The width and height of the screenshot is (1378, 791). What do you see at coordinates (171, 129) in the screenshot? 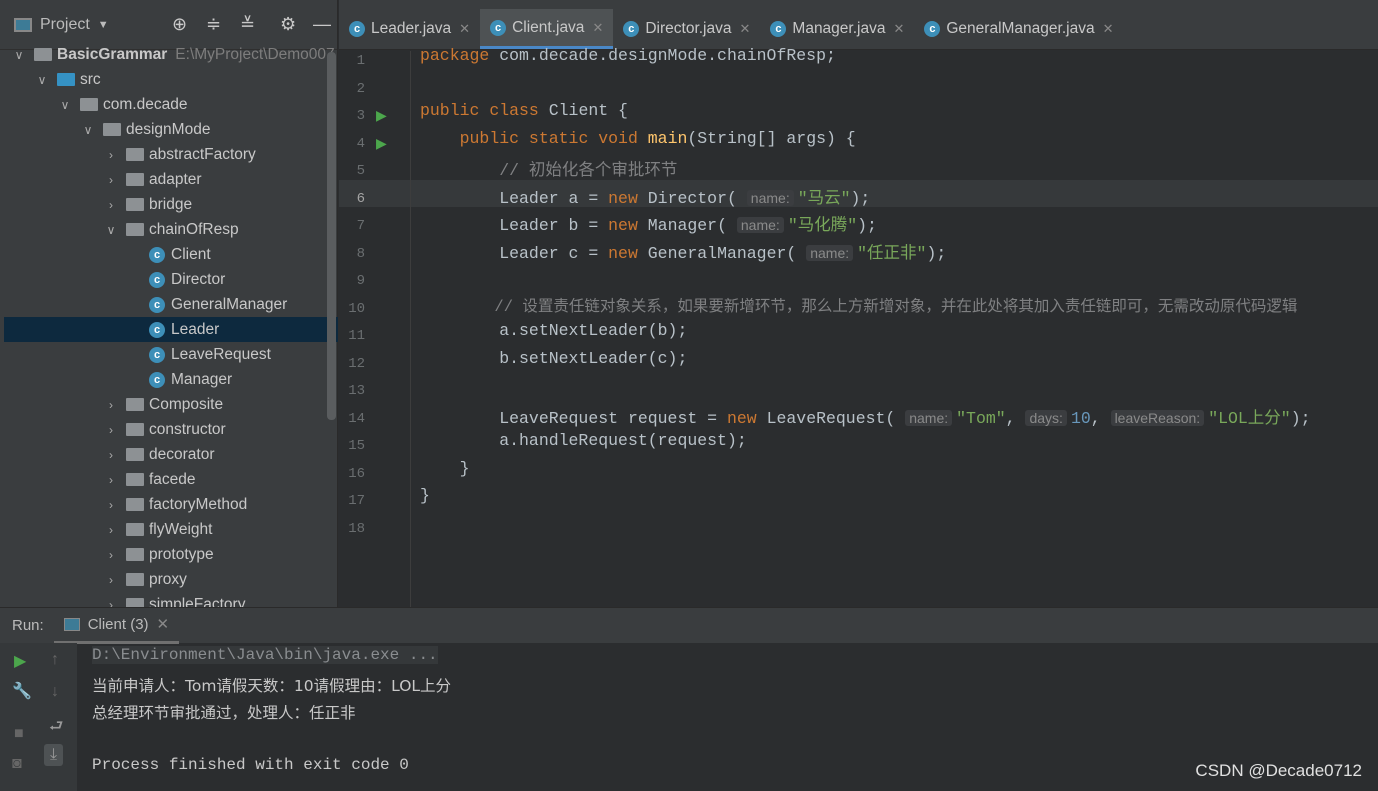
I see `tree-item: ∨ designMode` at bounding box center [171, 129].